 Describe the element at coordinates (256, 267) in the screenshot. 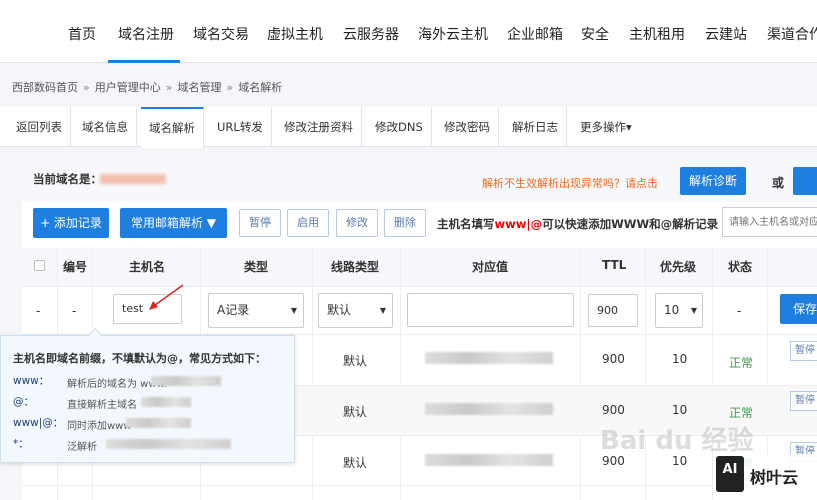

I see `th-type: 类型` at that location.